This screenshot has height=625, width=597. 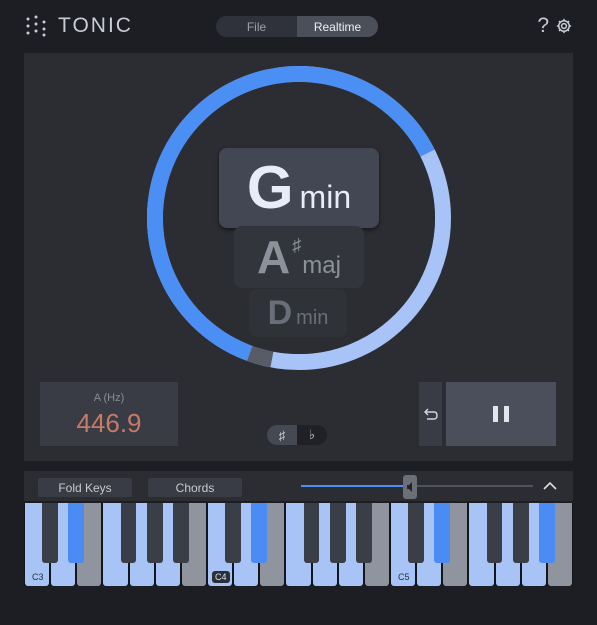 What do you see at coordinates (38, 577) in the screenshot?
I see `octave-label: C3` at bounding box center [38, 577].